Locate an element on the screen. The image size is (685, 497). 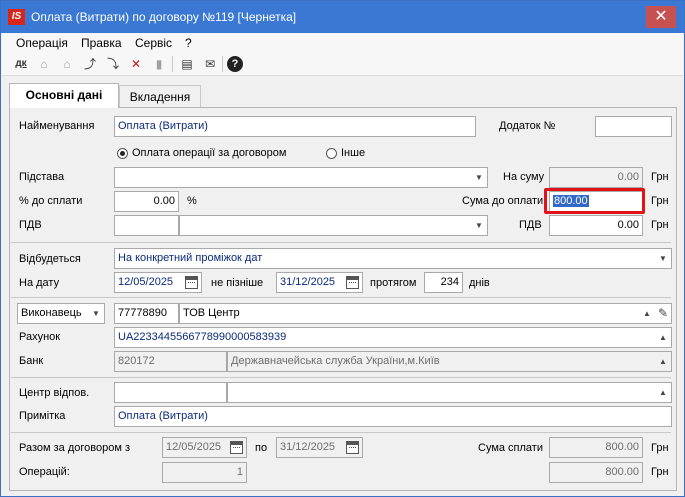
radio-contract-payment is located at coordinates (122, 153).